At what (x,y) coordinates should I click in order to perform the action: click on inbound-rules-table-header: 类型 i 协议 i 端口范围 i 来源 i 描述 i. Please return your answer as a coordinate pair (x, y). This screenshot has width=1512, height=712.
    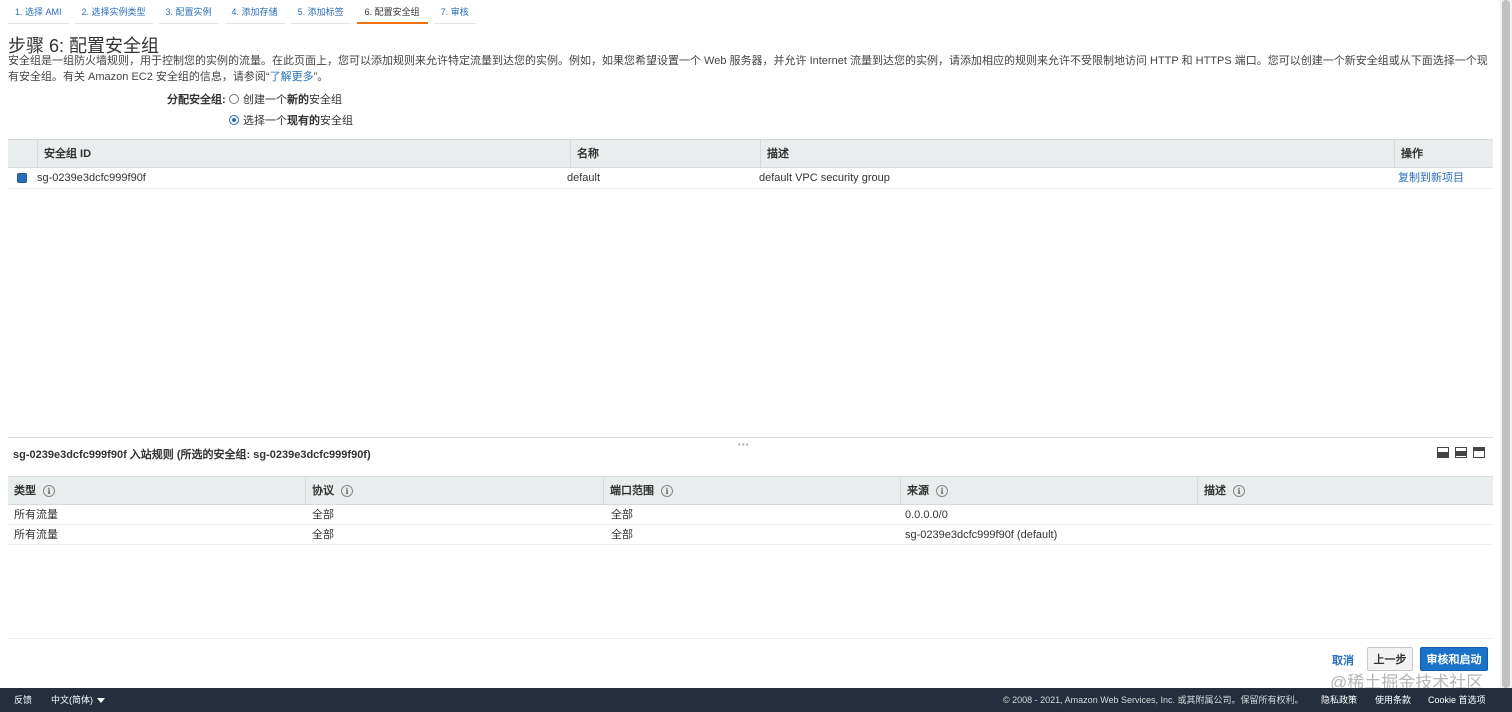
    Looking at the image, I should click on (750, 490).